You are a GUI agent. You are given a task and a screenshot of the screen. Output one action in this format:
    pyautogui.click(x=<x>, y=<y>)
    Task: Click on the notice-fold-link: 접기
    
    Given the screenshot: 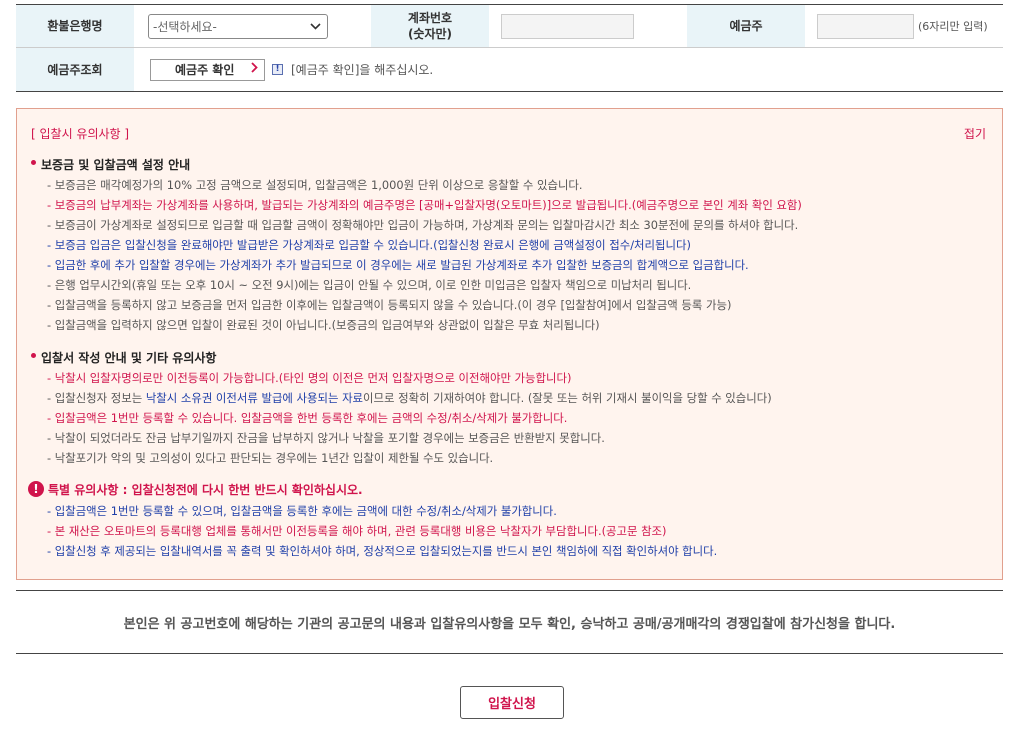 What is the action you would take?
    pyautogui.click(x=975, y=133)
    